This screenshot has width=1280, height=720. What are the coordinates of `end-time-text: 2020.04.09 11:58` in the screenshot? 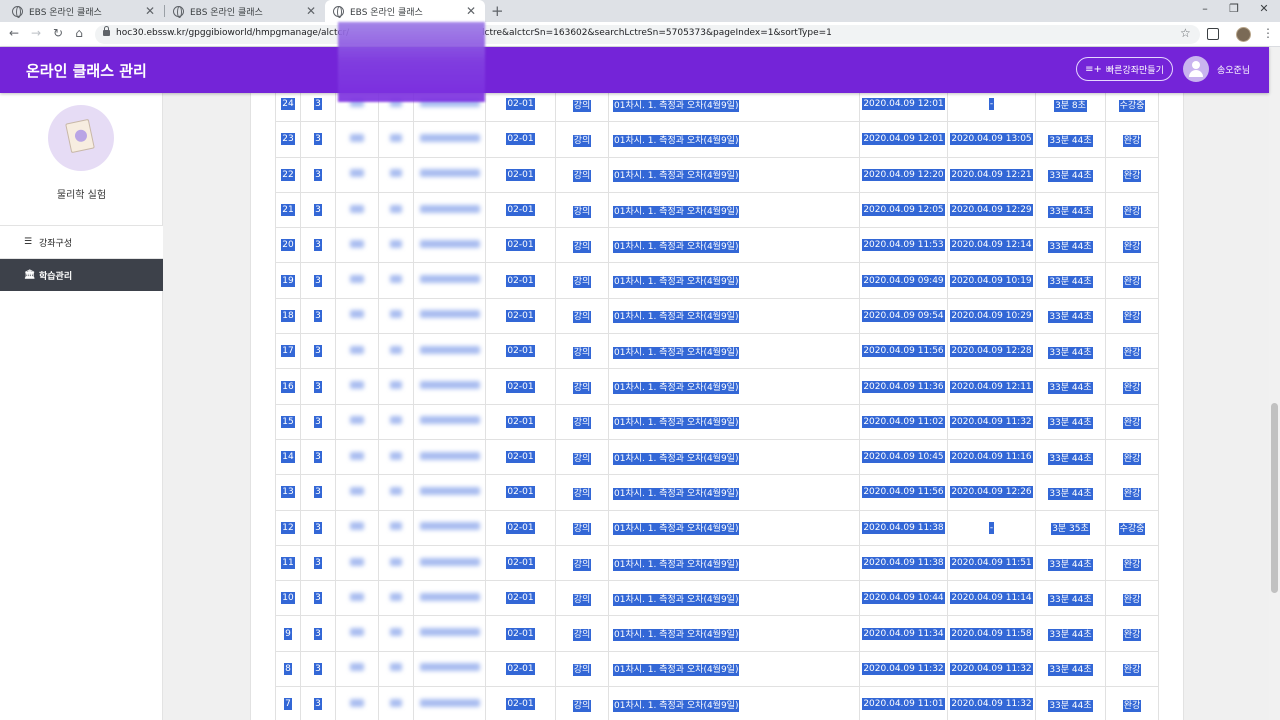 It's located at (991, 633).